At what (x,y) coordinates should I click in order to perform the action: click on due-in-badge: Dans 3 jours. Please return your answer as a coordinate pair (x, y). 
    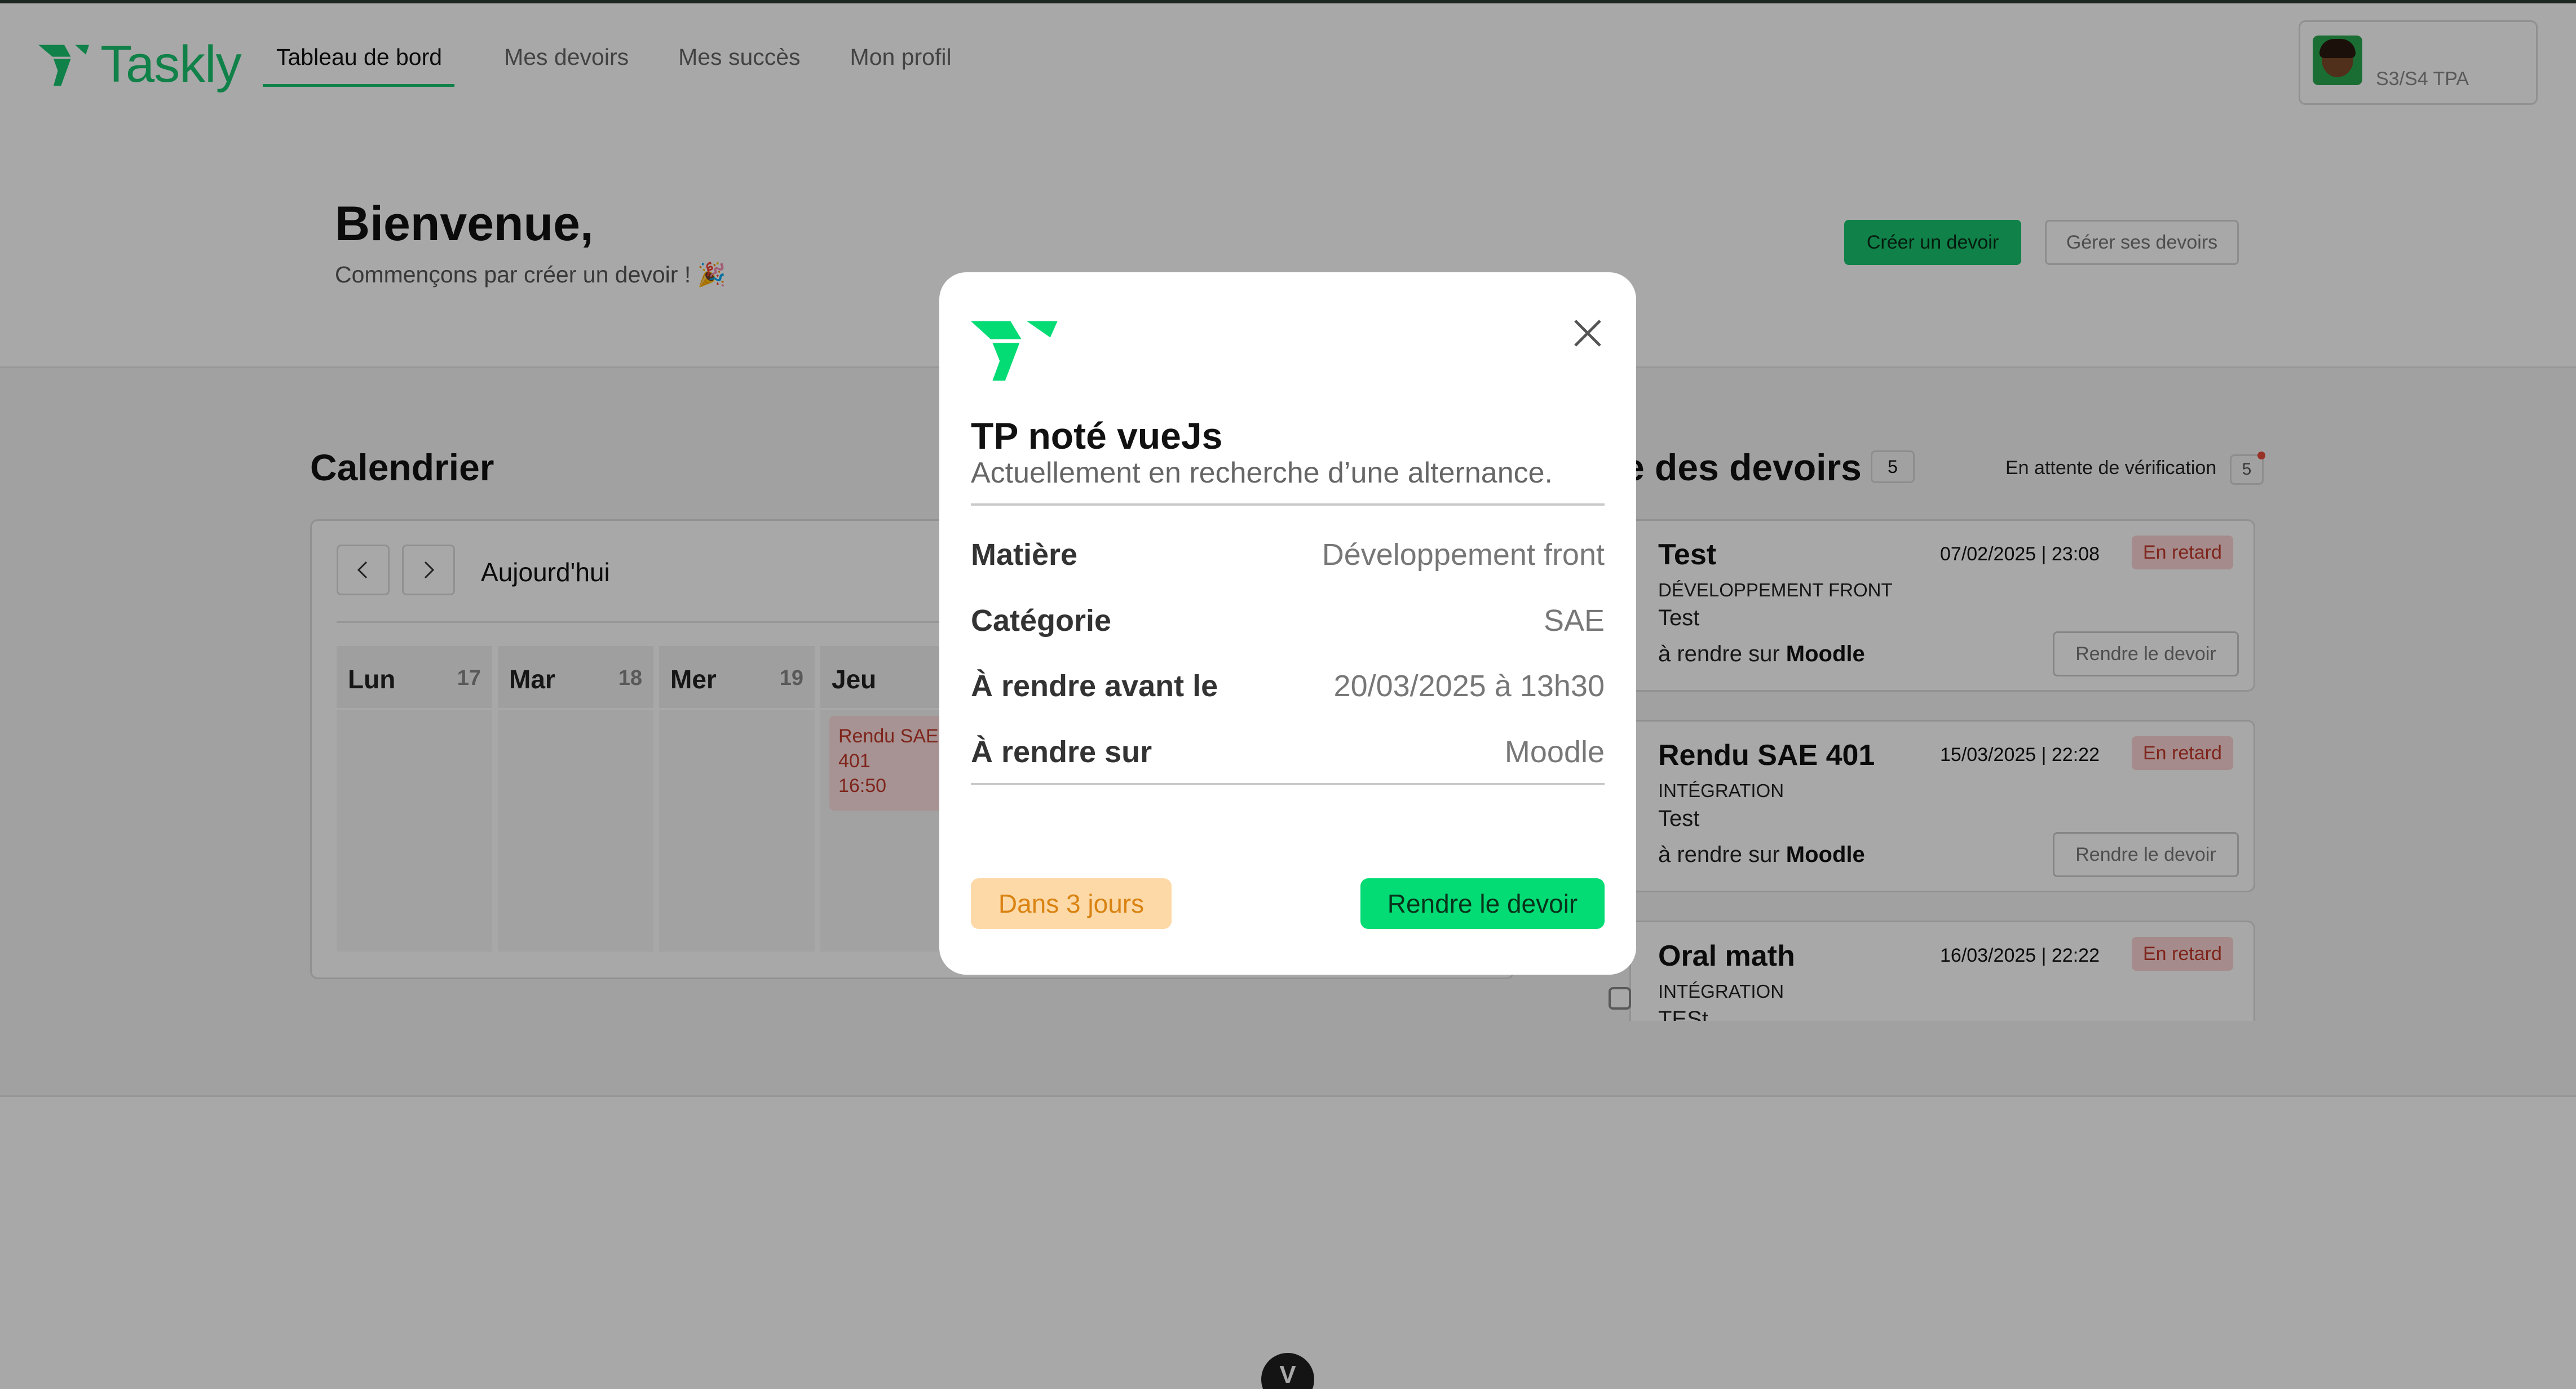
    Looking at the image, I should click on (1071, 903).